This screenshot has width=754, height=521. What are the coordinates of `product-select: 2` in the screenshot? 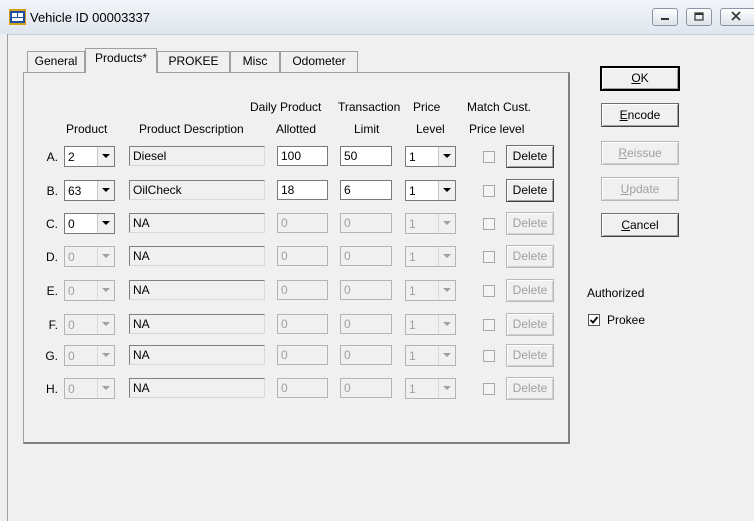 It's located at (89, 156).